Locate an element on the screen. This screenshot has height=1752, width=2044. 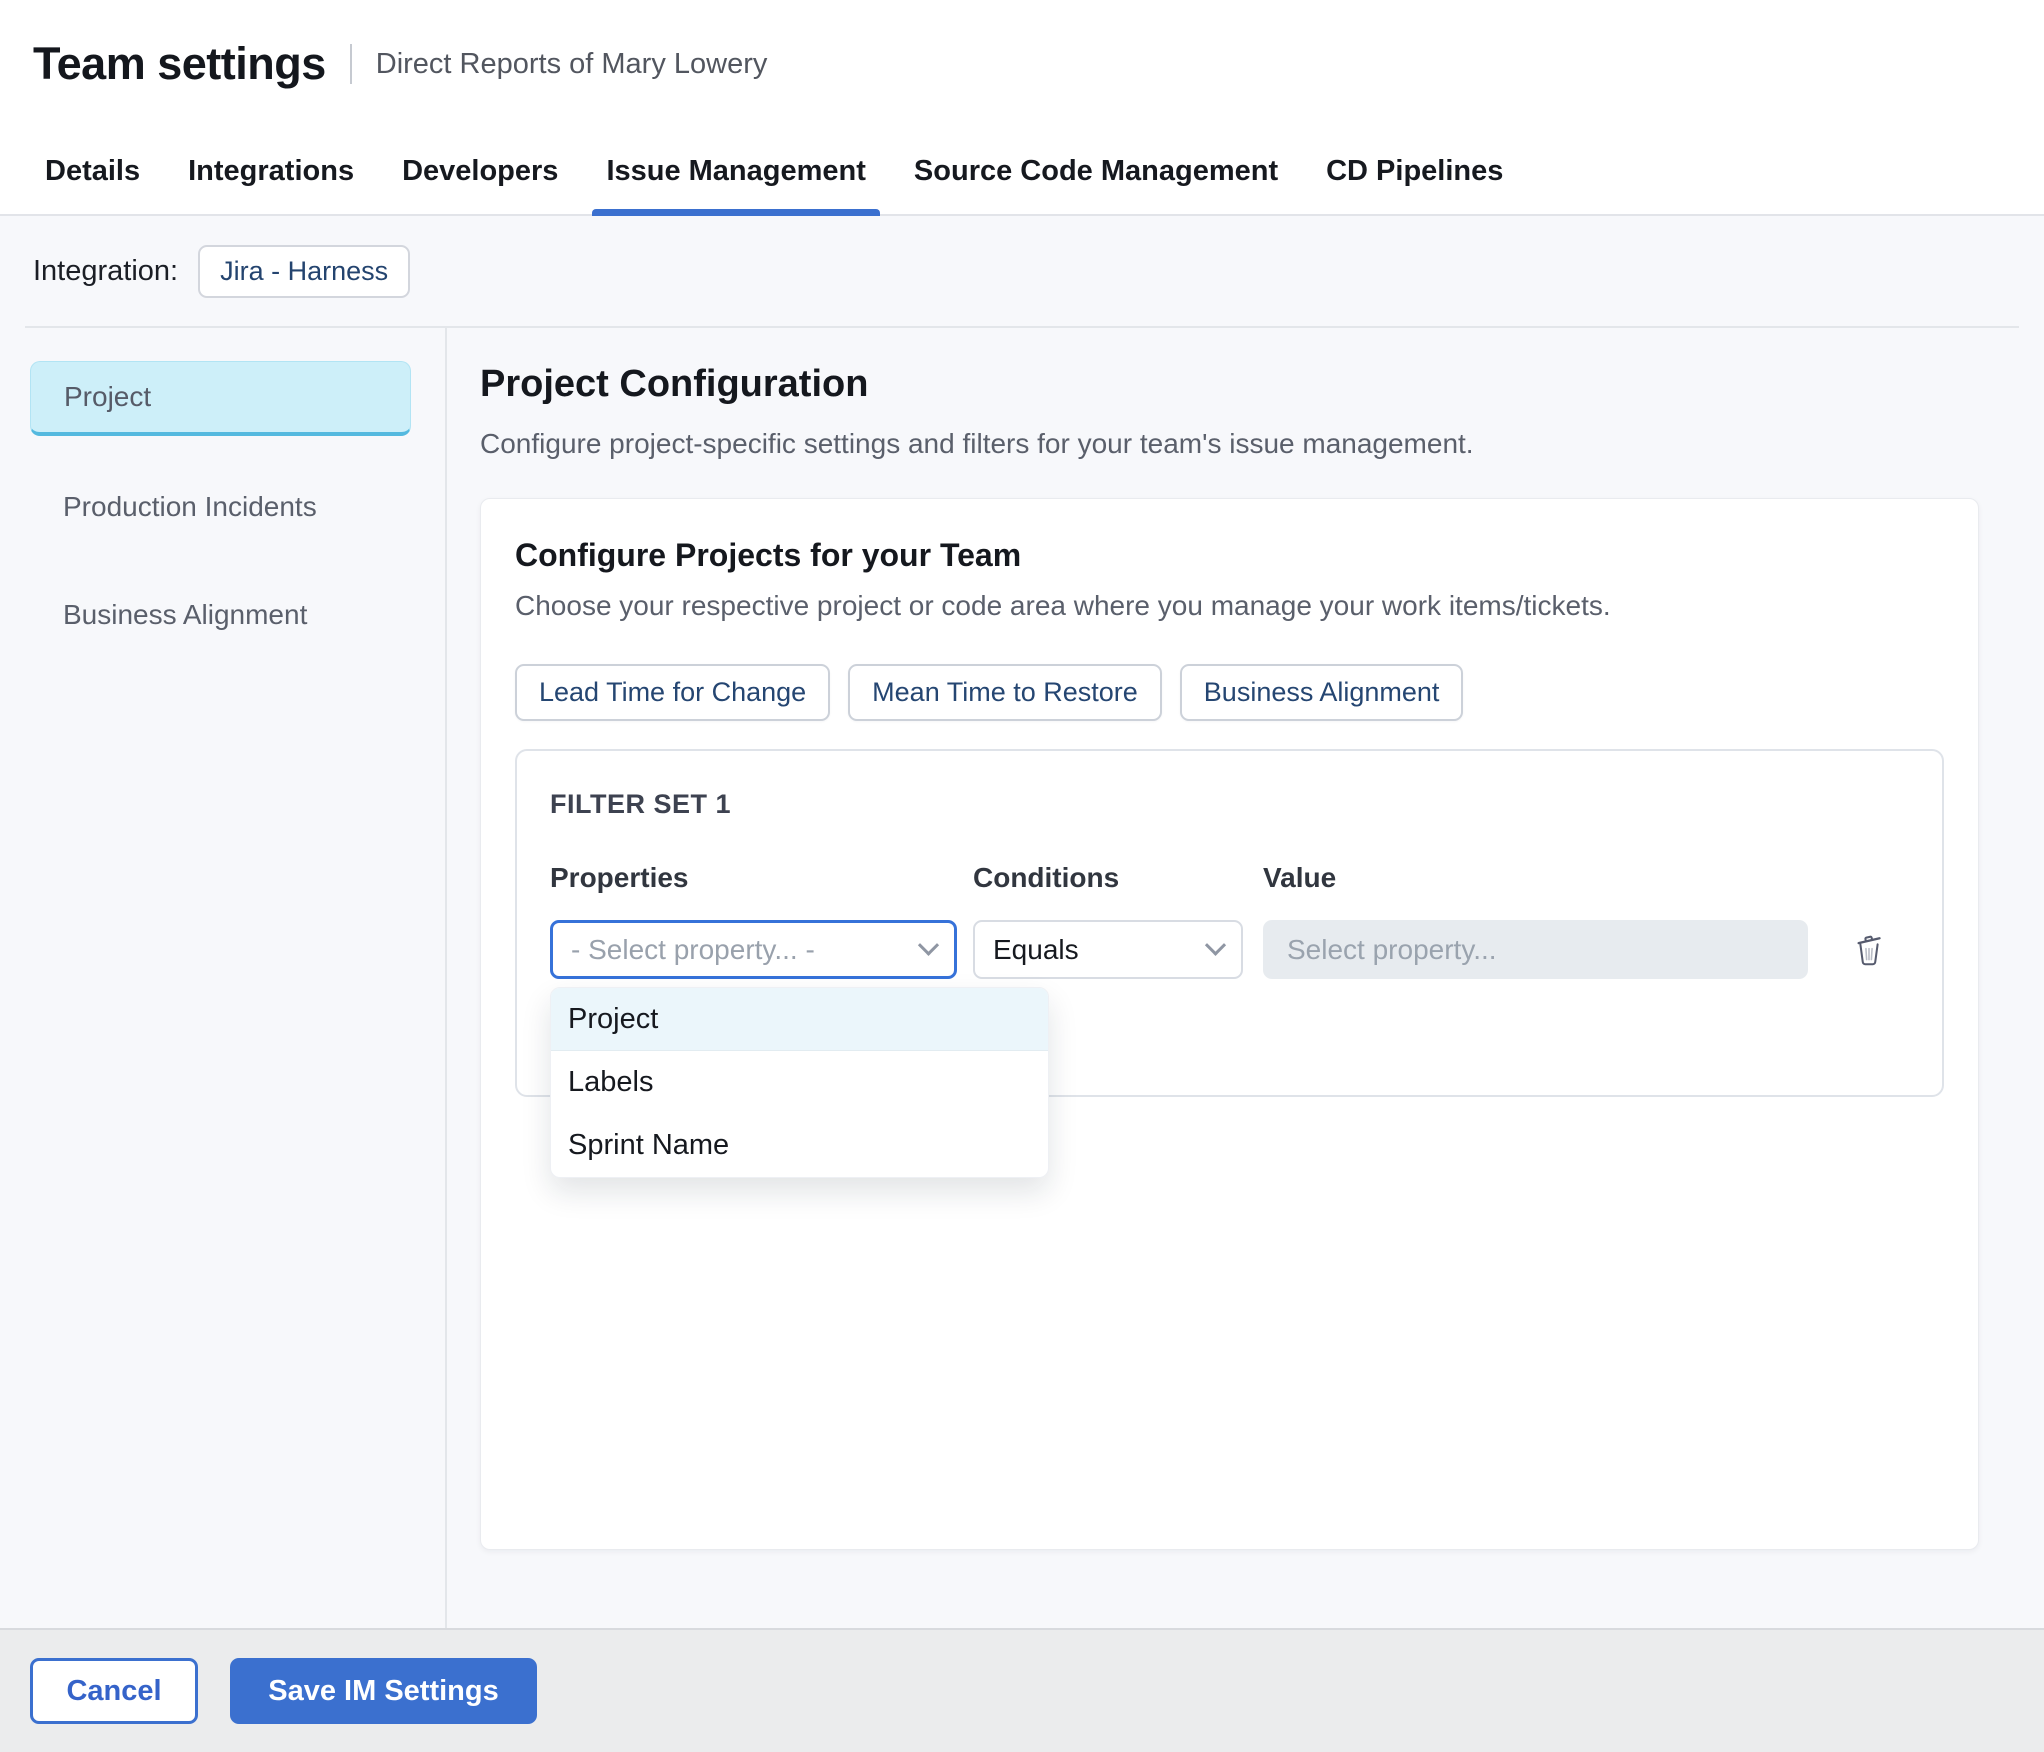
card-title: Configure Projects for your Team is located at coordinates (768, 555).